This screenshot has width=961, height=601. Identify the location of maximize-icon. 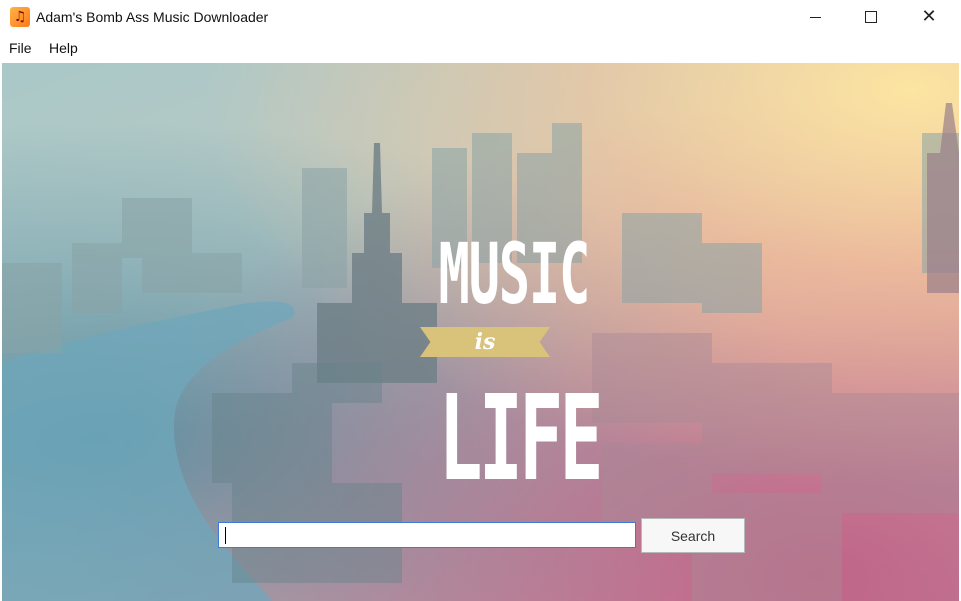
(871, 17).